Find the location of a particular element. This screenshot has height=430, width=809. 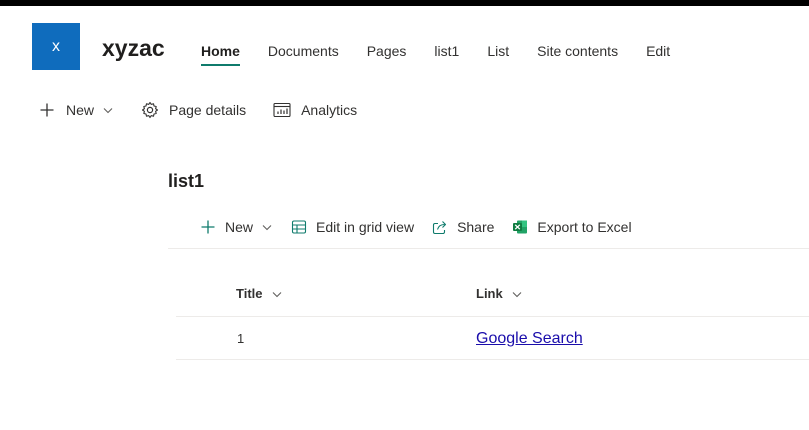

edit-grid-view-button: Edit in grid view is located at coordinates (352, 227).